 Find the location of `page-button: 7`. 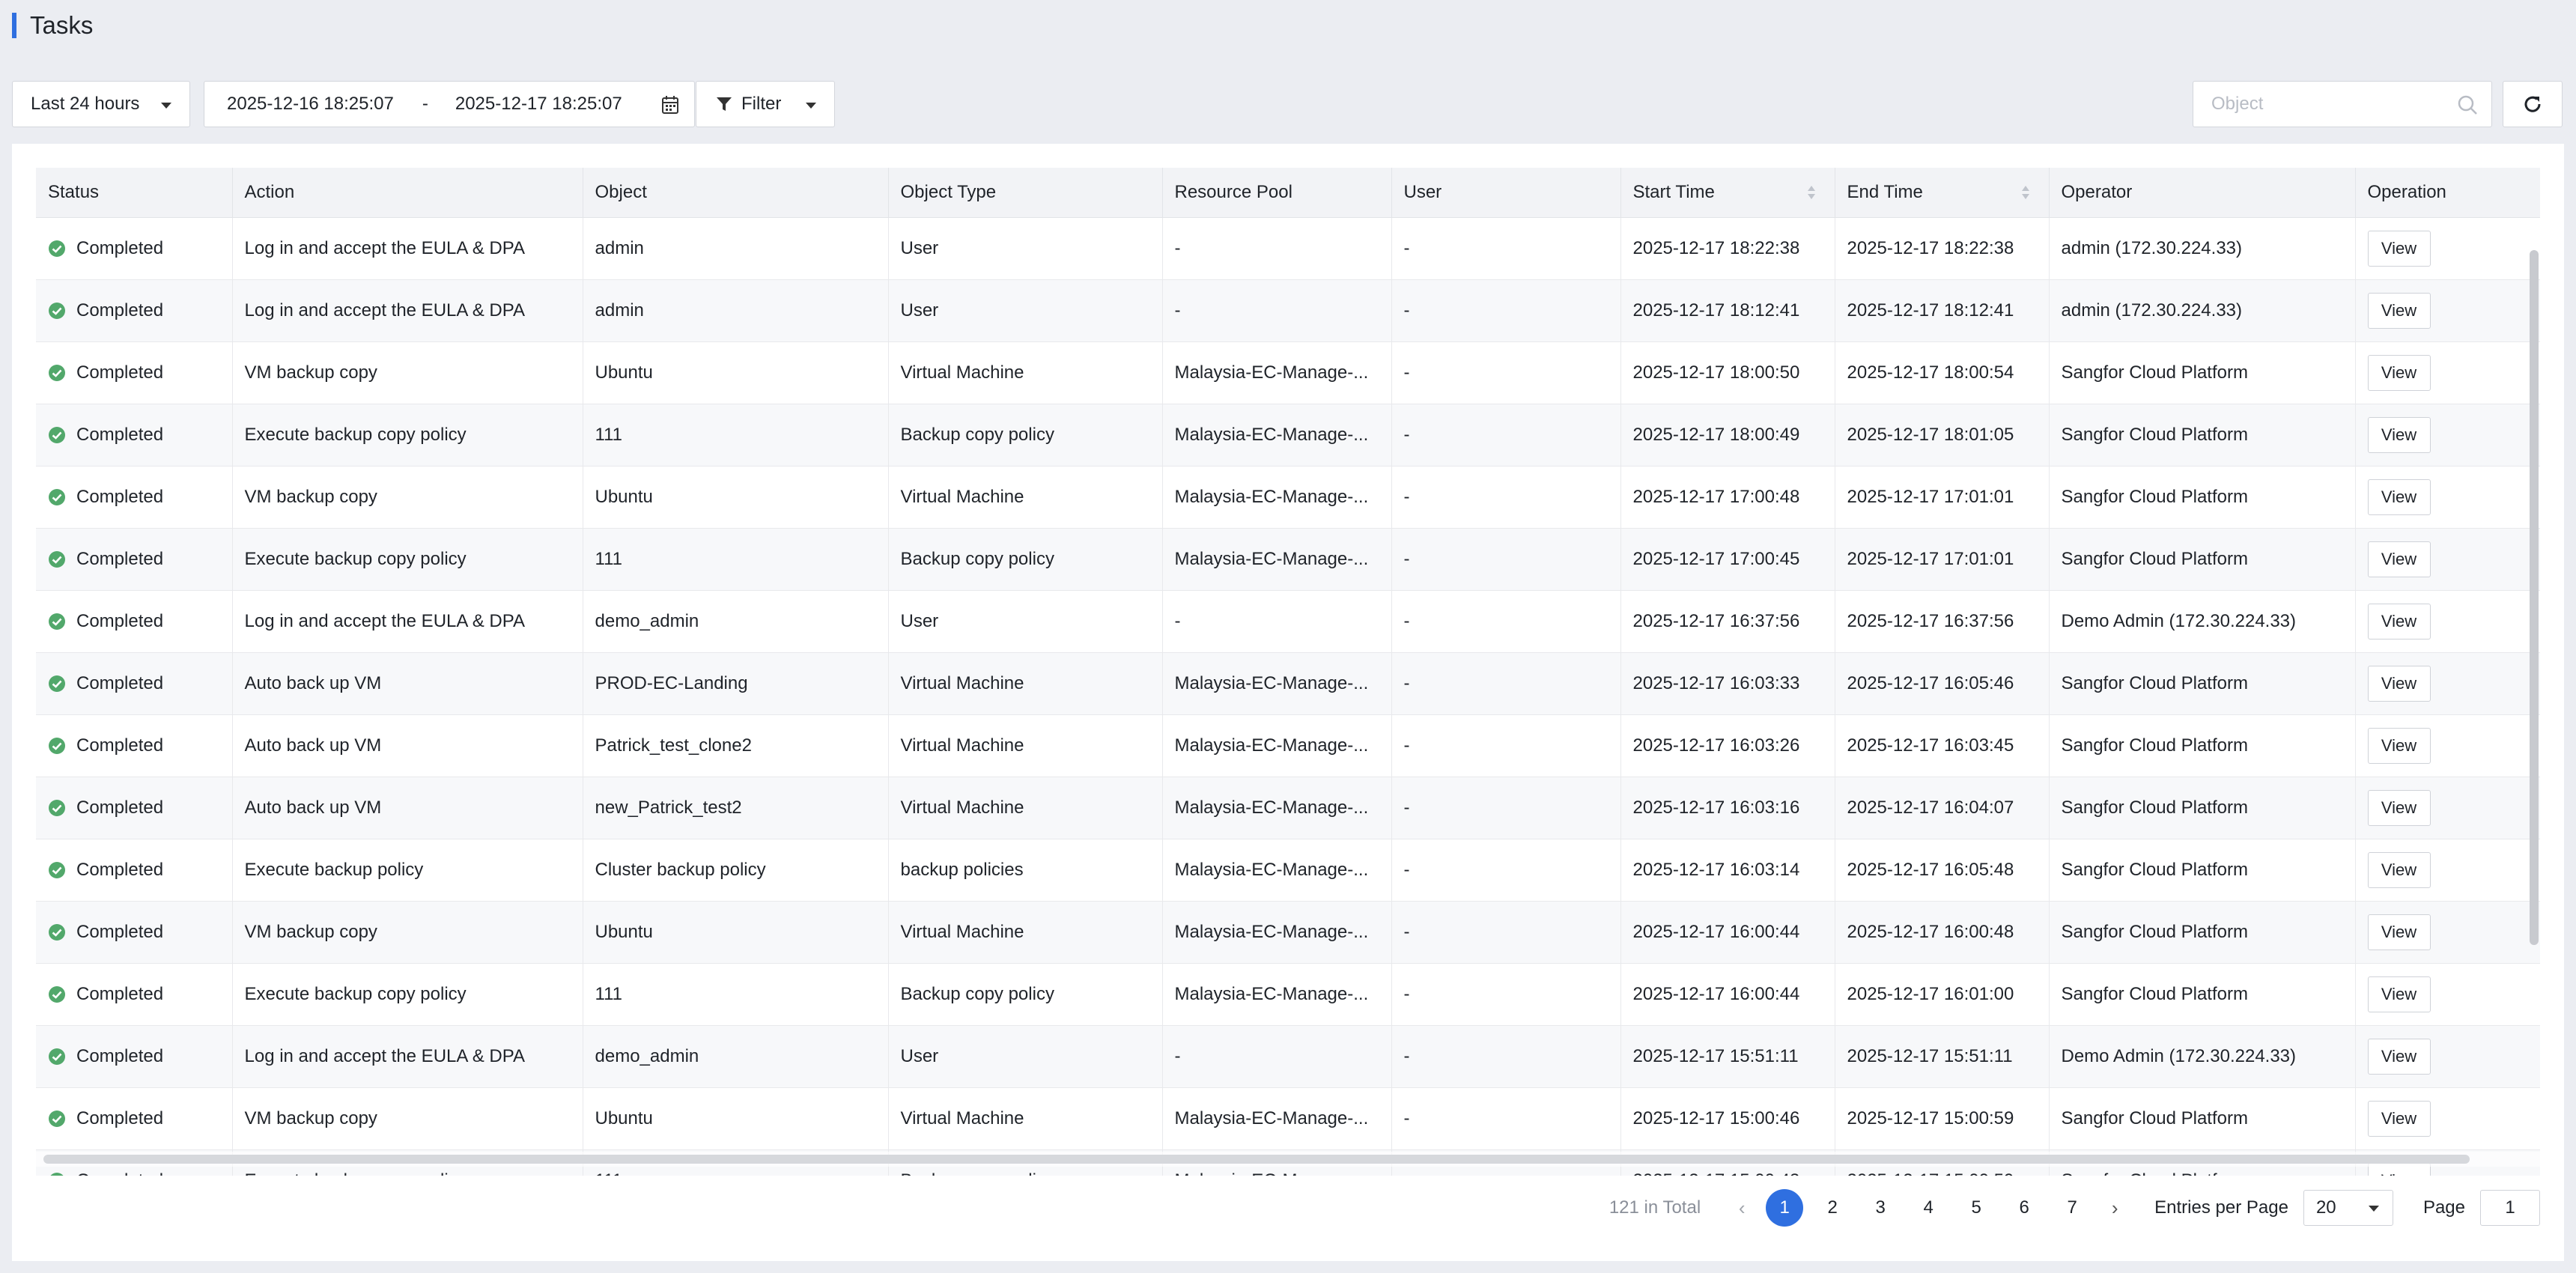

page-button: 7 is located at coordinates (2072, 1208).